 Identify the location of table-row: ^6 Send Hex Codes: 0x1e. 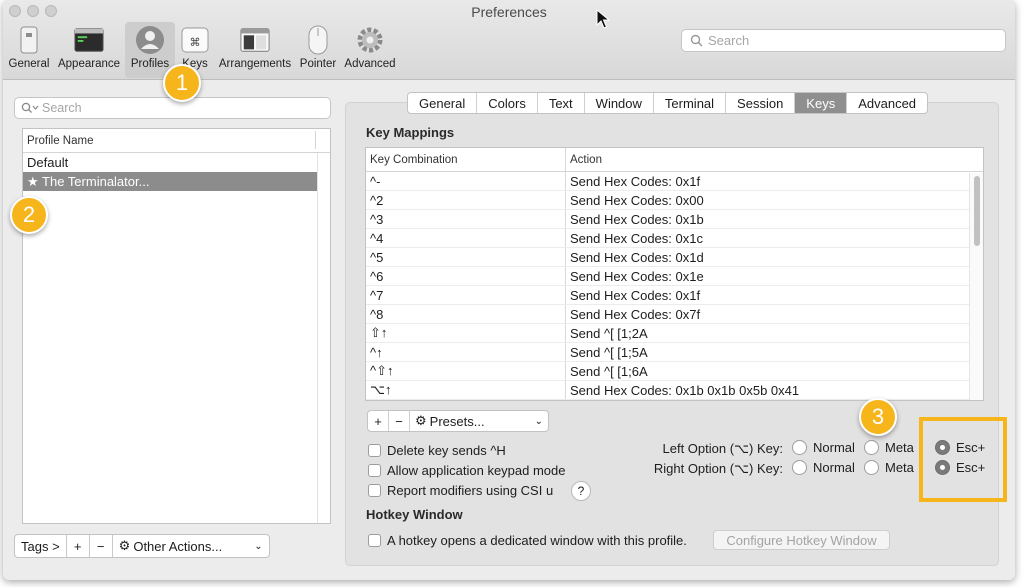
(674, 276).